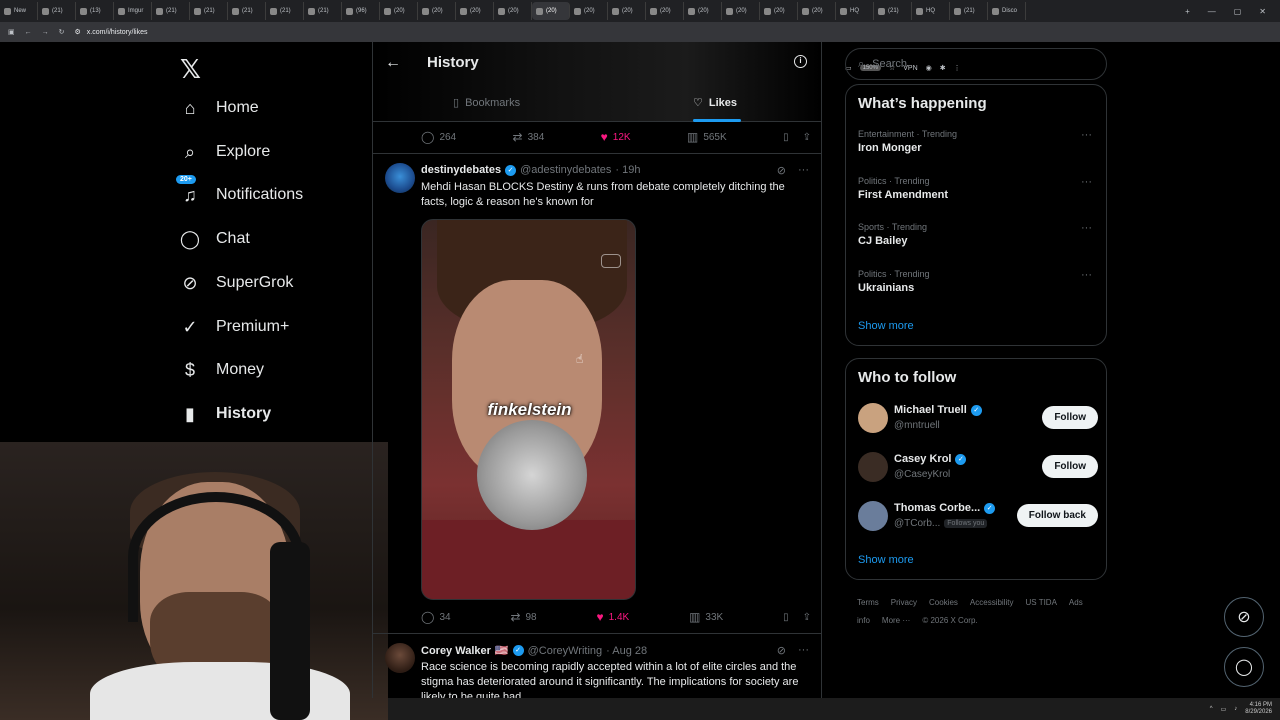 The image size is (1280, 720). What do you see at coordinates (978, 234) in the screenshot?
I see `trend-item: Sports · Trending CJ Bailey ···` at bounding box center [978, 234].